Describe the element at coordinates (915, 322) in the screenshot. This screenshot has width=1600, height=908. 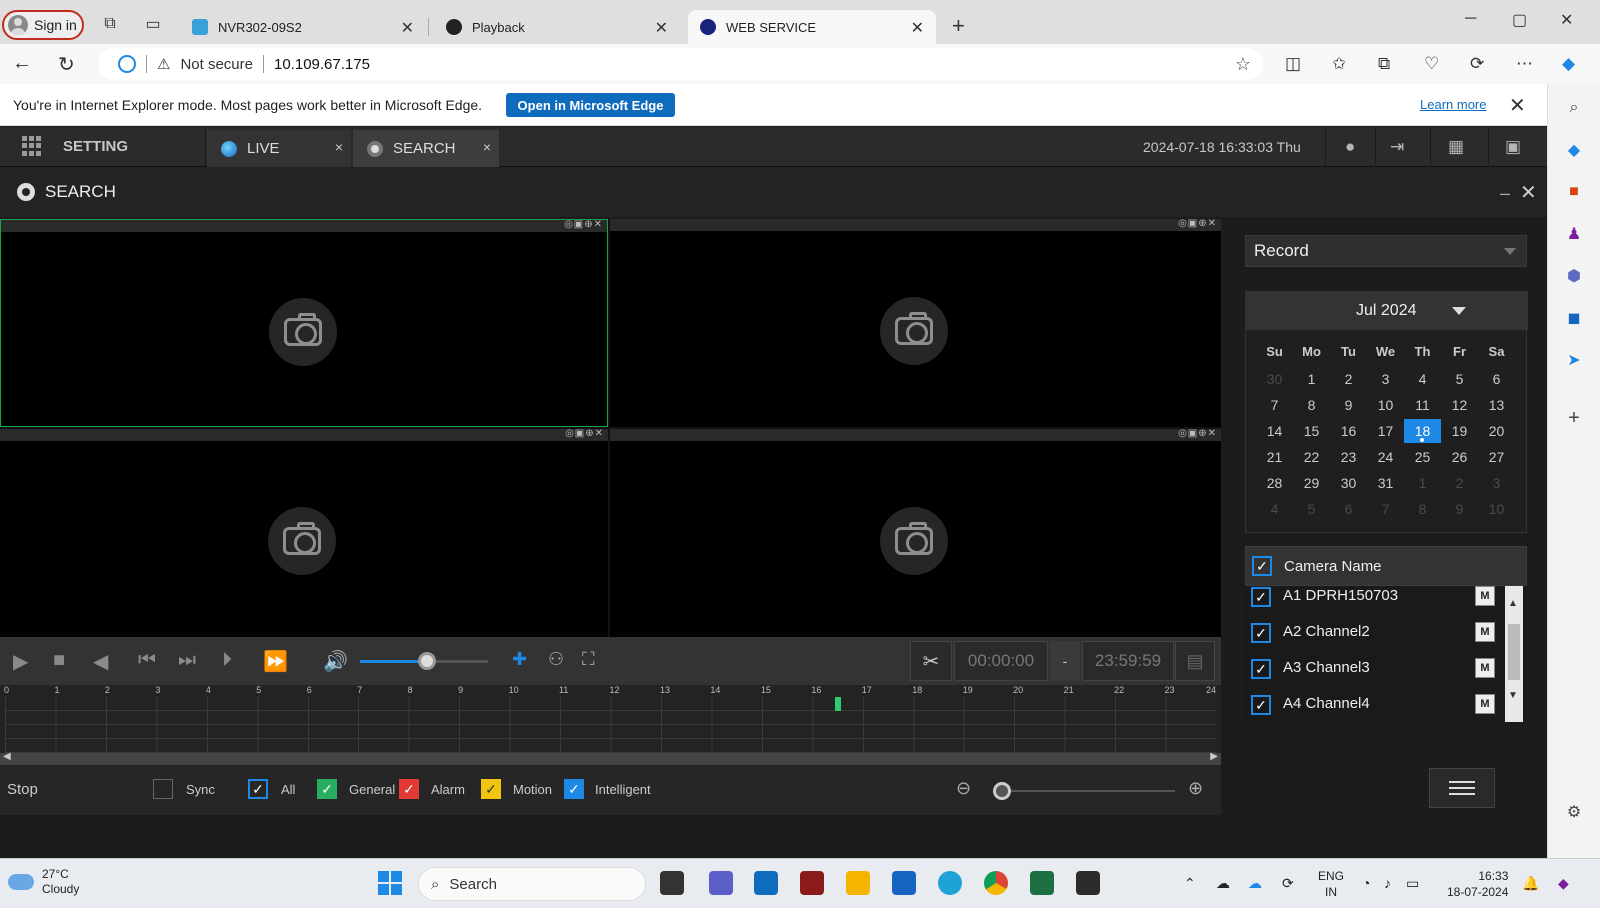
I see `video-pane-2: ◎▣⊕✕` at that location.